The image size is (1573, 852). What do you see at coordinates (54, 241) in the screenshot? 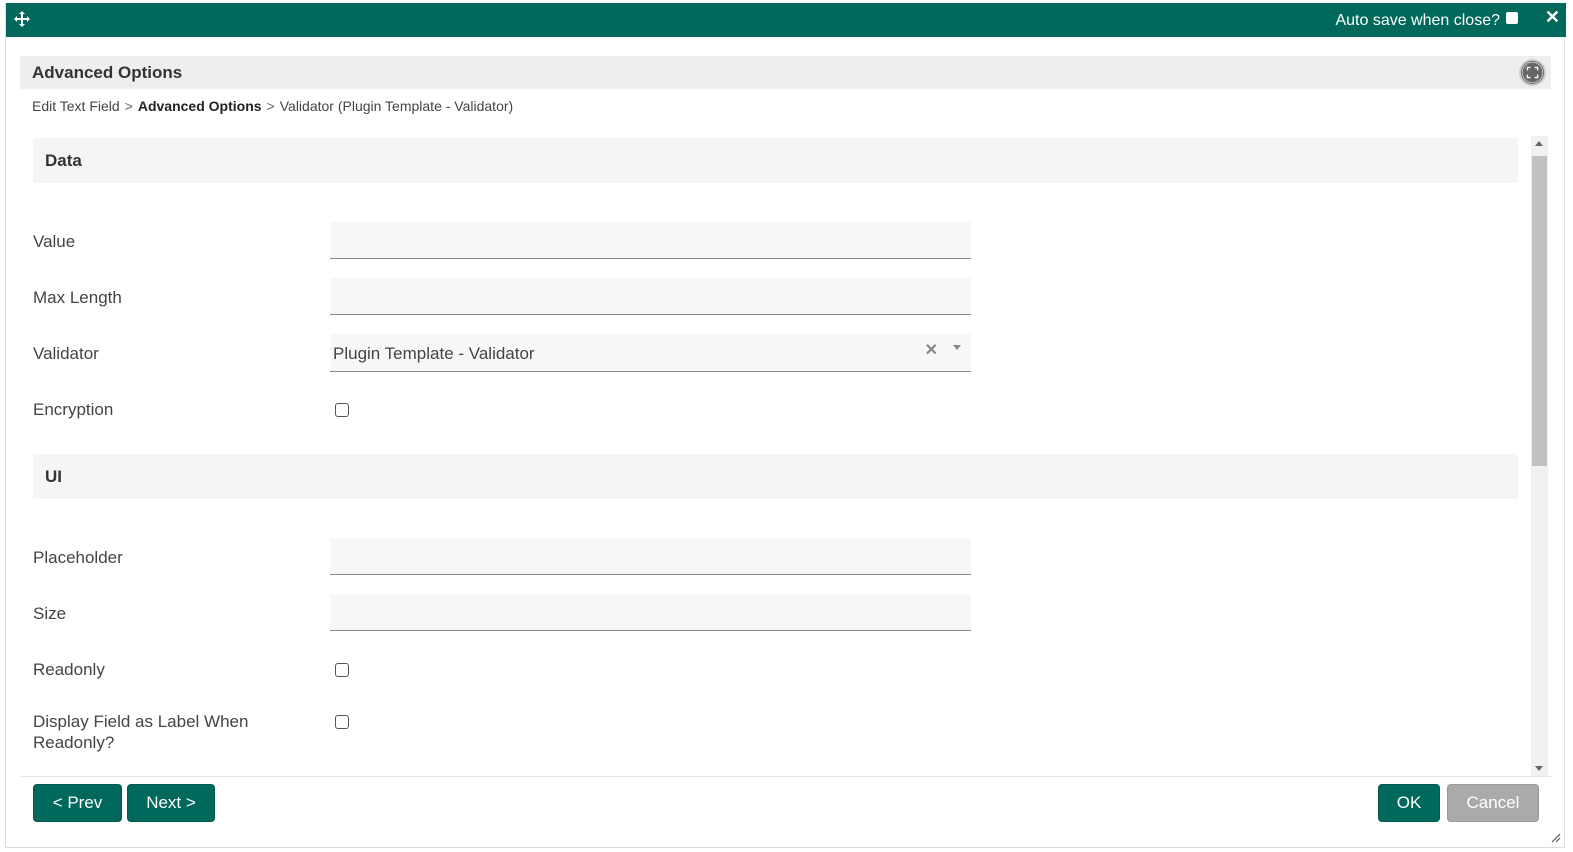
I see `value-label: Value` at bounding box center [54, 241].